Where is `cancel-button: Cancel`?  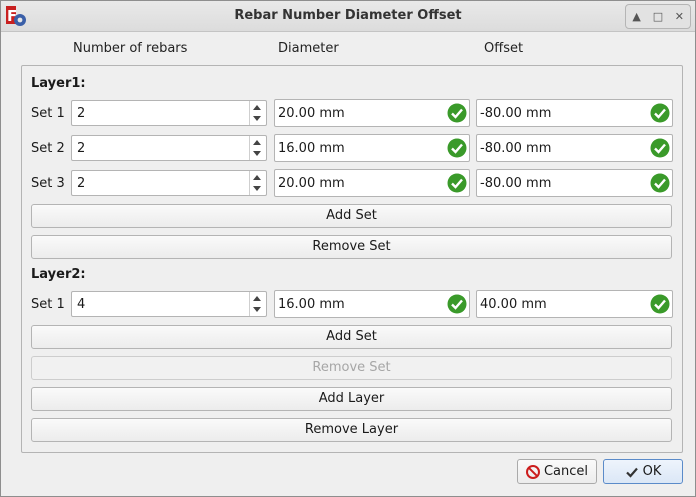 cancel-button: Cancel is located at coordinates (557, 471).